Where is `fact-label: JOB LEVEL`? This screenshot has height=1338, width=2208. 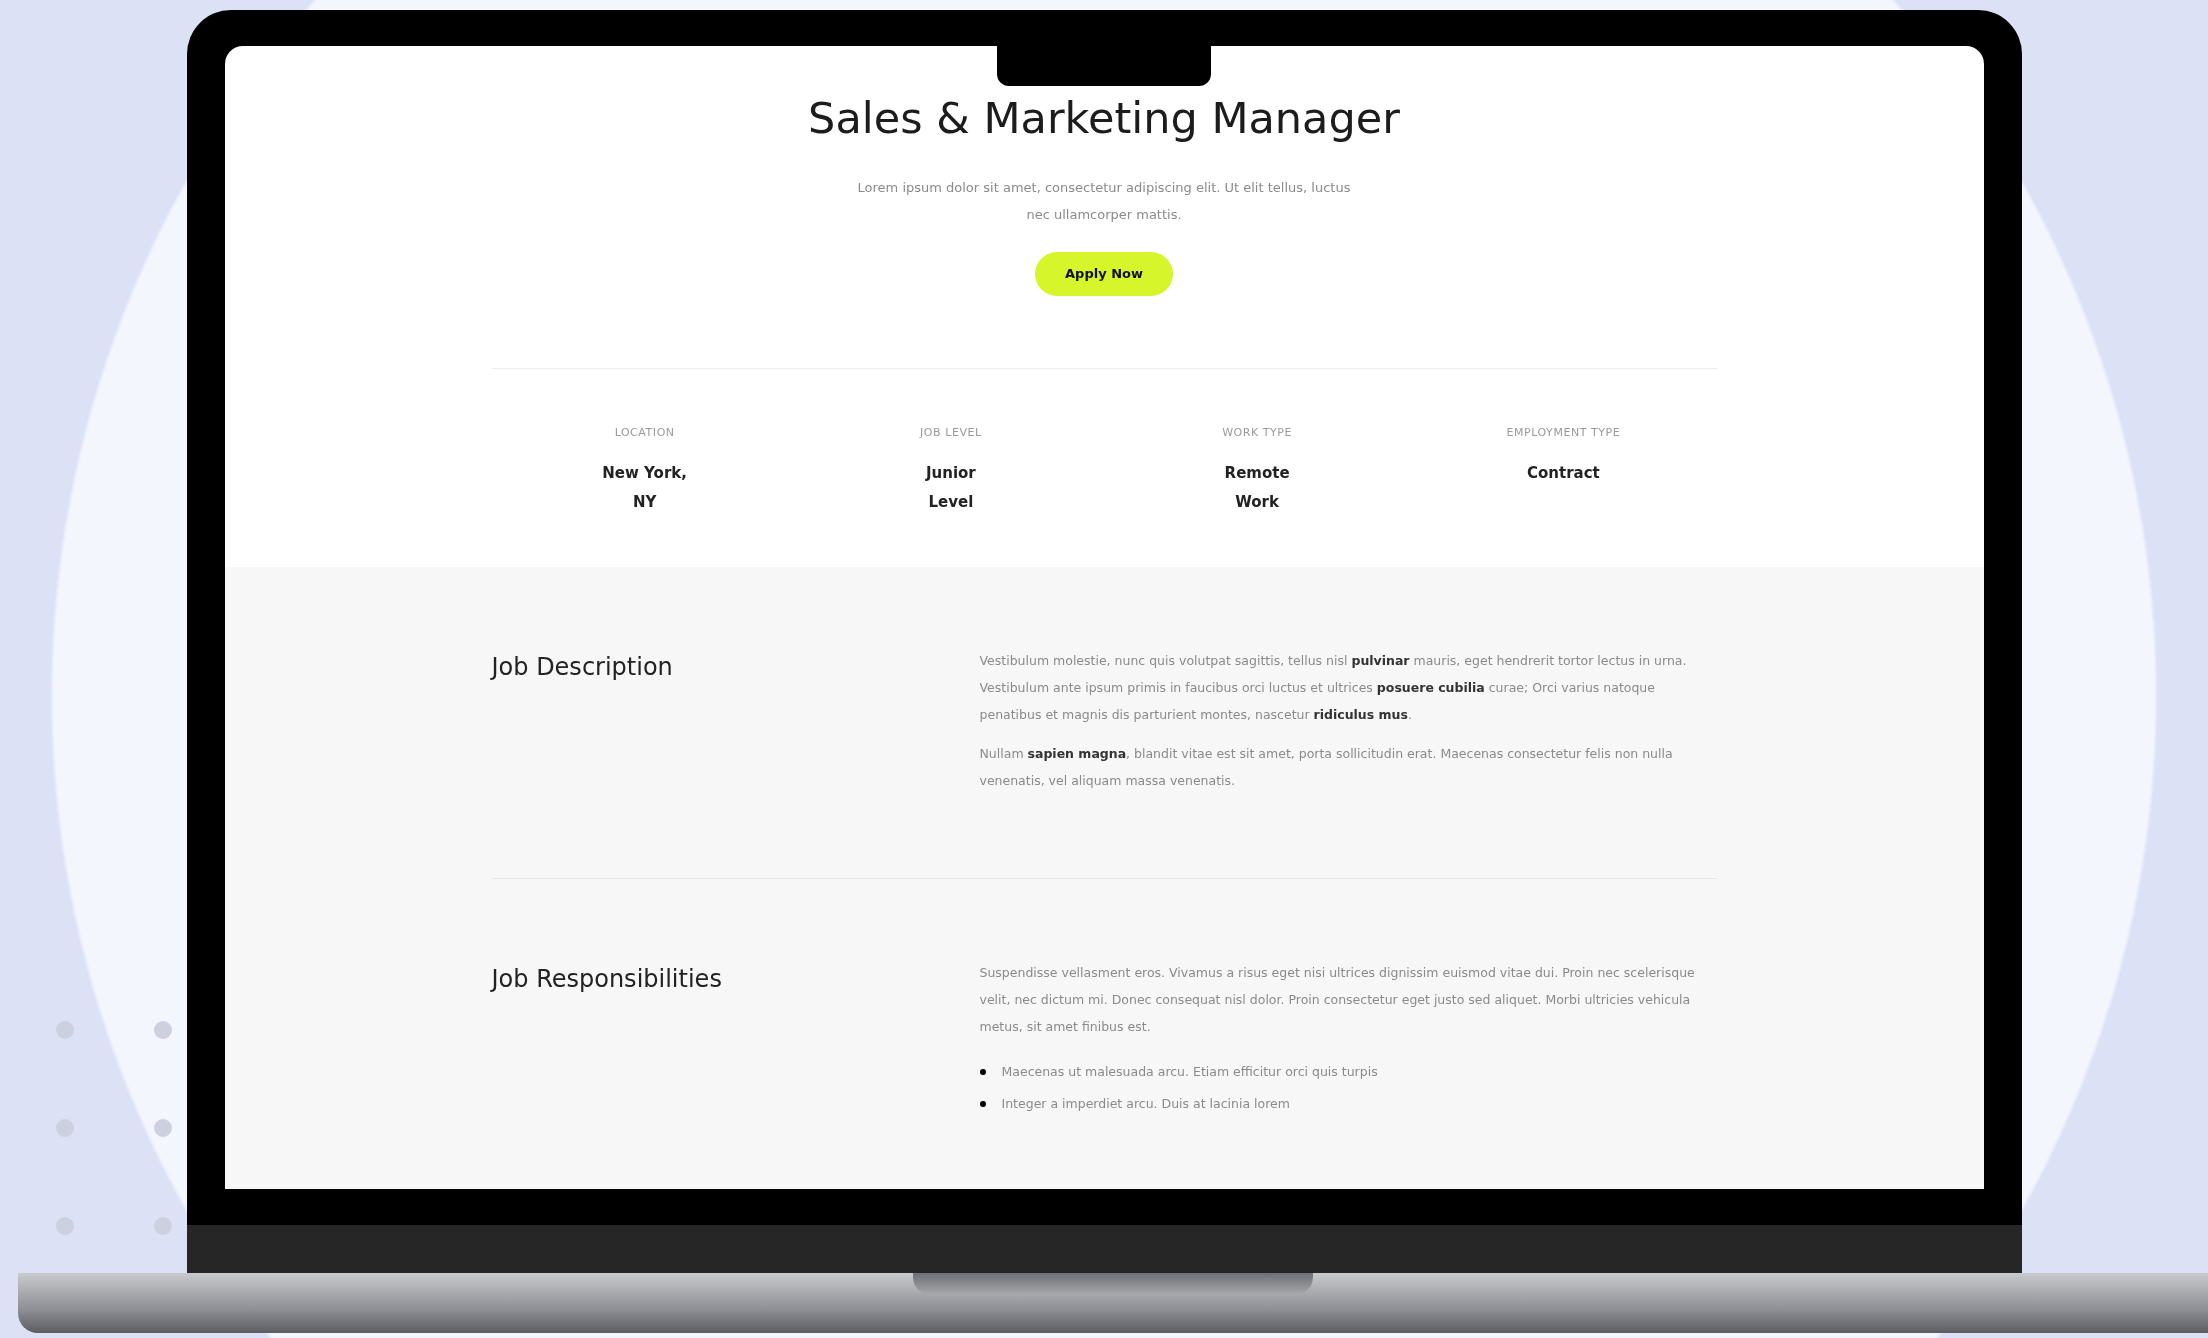
fact-label: JOB LEVEL is located at coordinates (951, 432).